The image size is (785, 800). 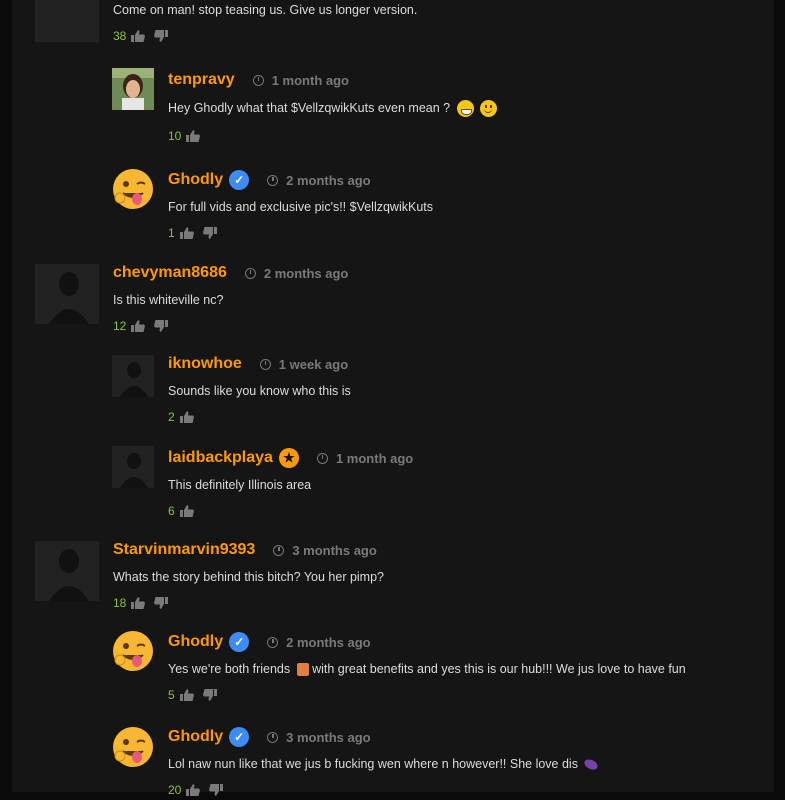 I want to click on vote-row: 2, so click(x=259, y=417).